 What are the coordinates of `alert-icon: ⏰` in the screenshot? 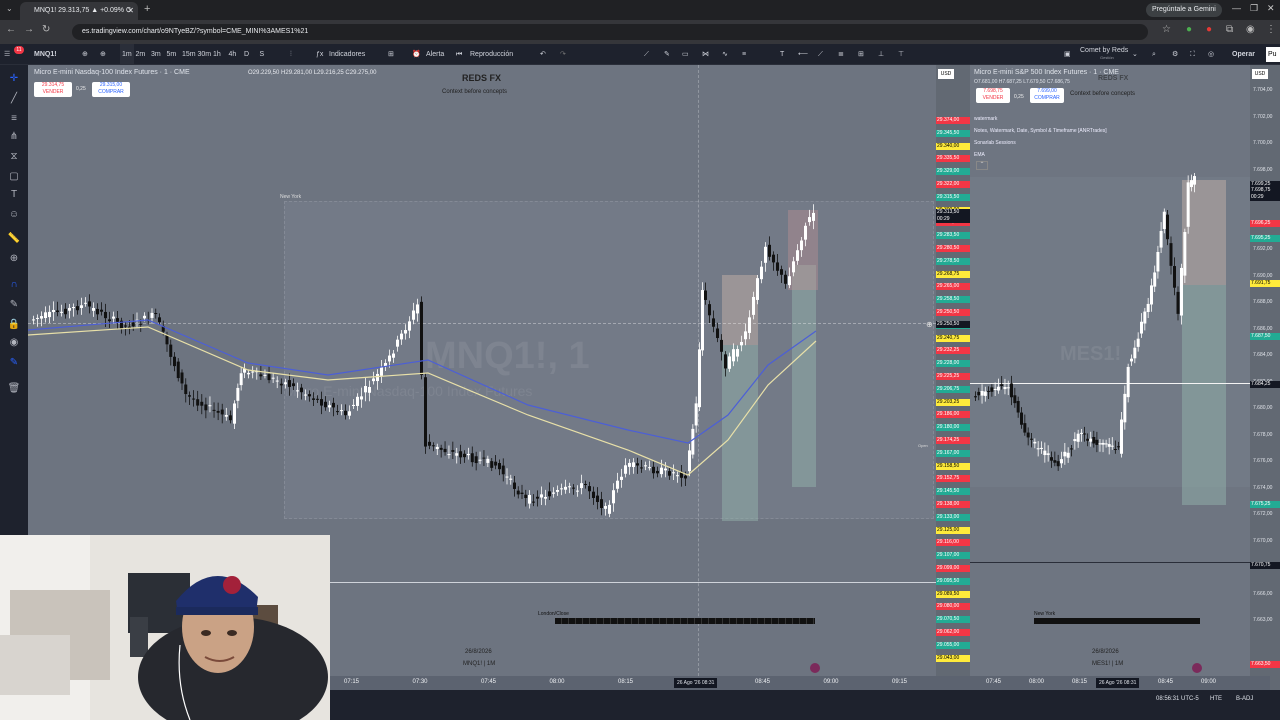 It's located at (416, 54).